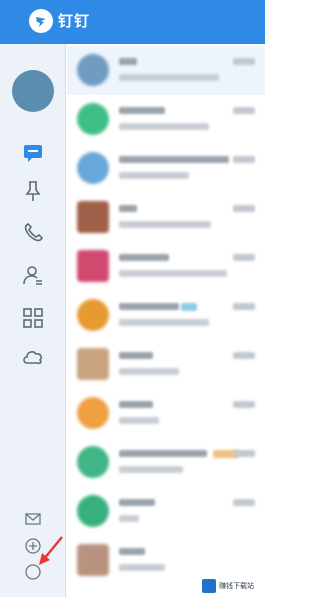 The width and height of the screenshot is (320, 597). I want to click on user-avatar, so click(33, 91).